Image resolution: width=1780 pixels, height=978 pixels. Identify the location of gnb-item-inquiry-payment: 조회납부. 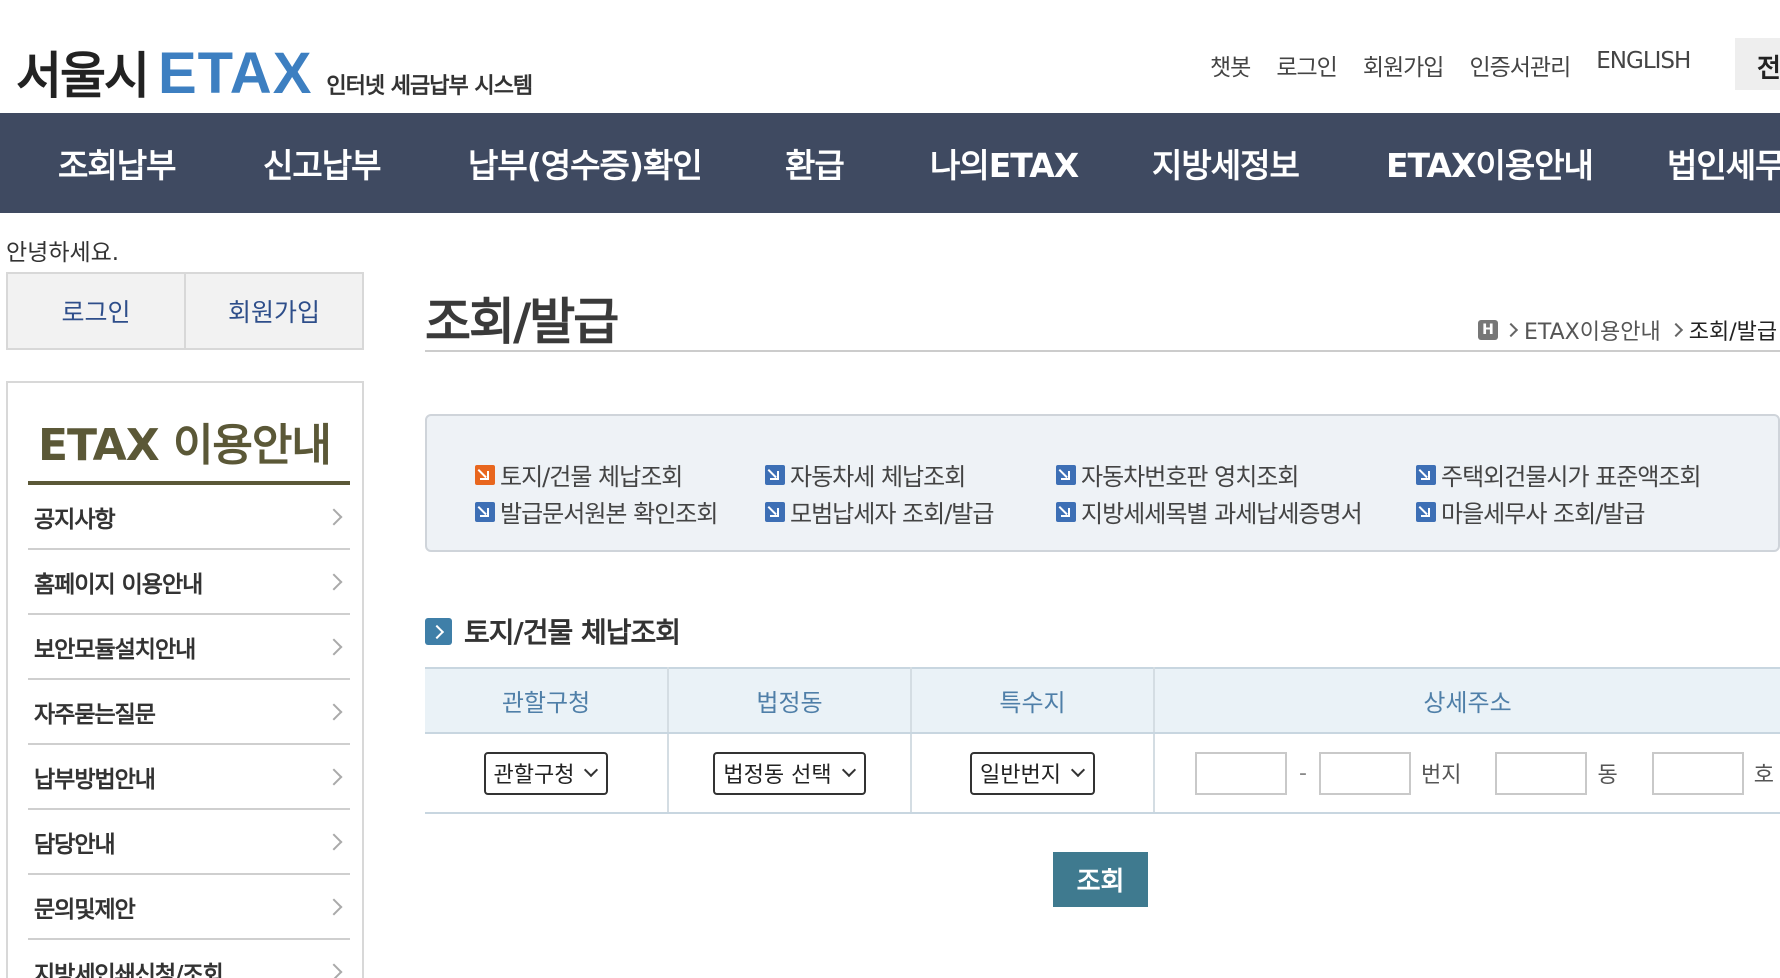
(117, 163).